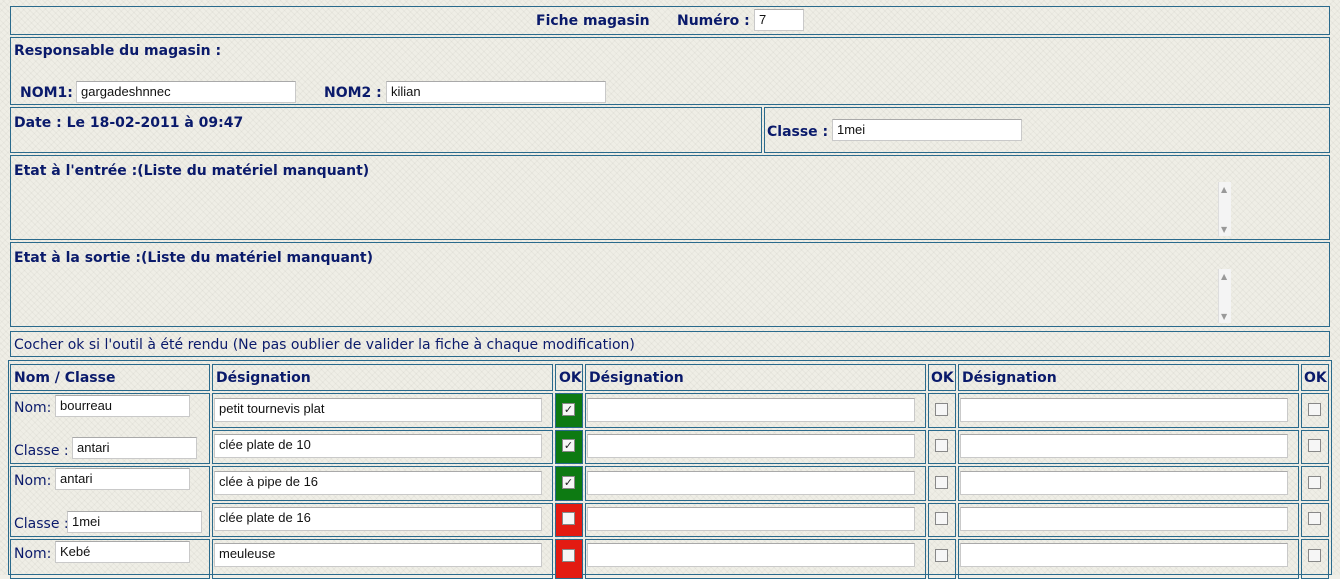 This screenshot has height=579, width=1340. I want to click on designation-field: clée à pipe de 16, so click(378, 483).